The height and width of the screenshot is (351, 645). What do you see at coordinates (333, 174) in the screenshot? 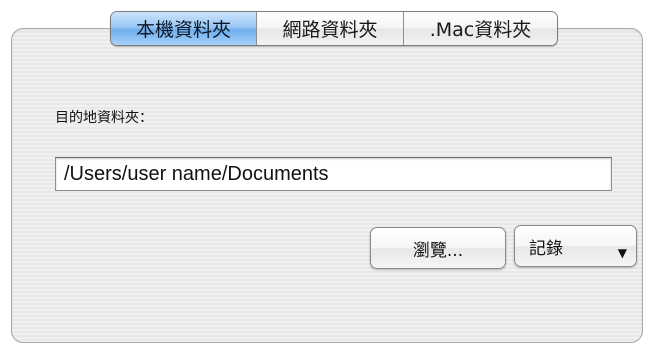
I see `destination-path-field` at bounding box center [333, 174].